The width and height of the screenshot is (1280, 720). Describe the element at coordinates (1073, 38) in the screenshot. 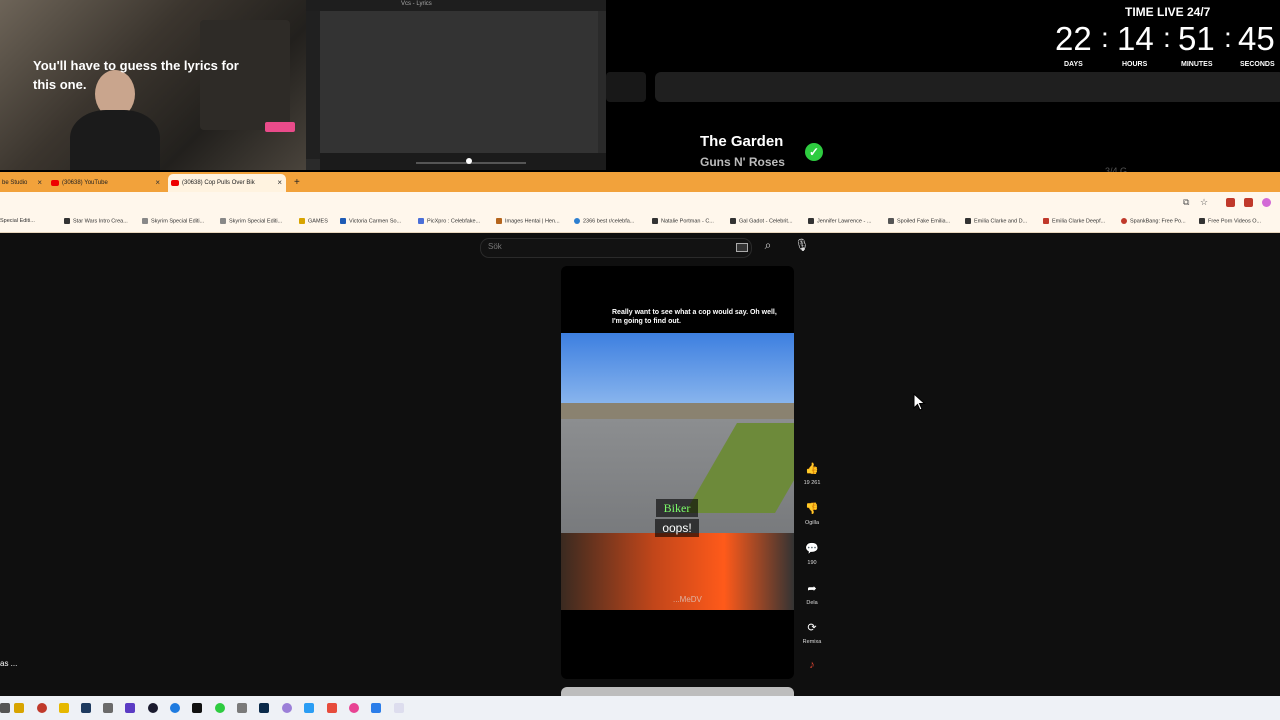

I see `clock-days: 22` at that location.